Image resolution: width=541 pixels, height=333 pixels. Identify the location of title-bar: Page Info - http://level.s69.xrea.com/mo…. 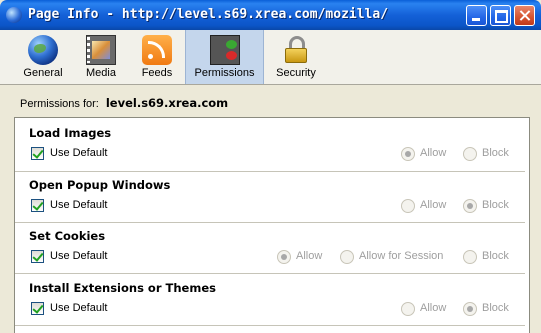
(270, 15).